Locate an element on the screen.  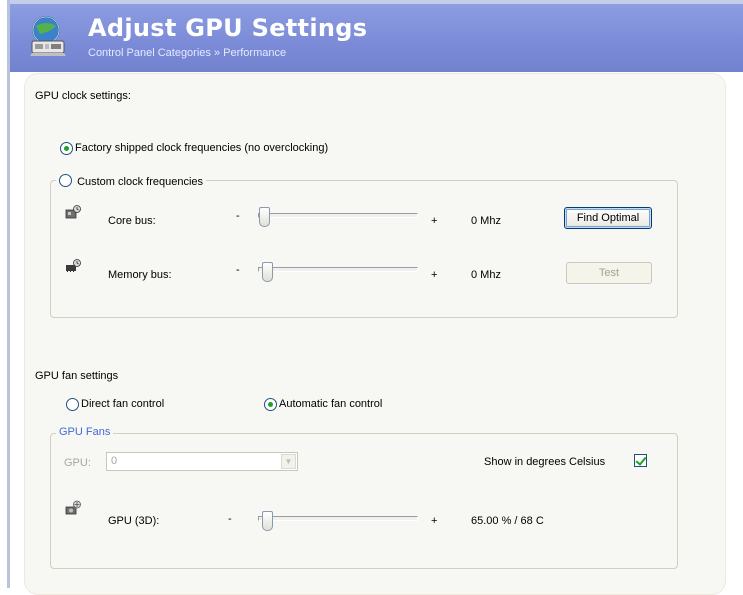
automatic-fan-radio is located at coordinates (270, 404).